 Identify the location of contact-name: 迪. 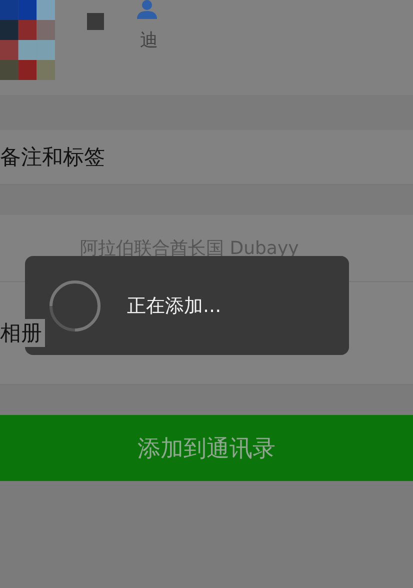
(149, 40).